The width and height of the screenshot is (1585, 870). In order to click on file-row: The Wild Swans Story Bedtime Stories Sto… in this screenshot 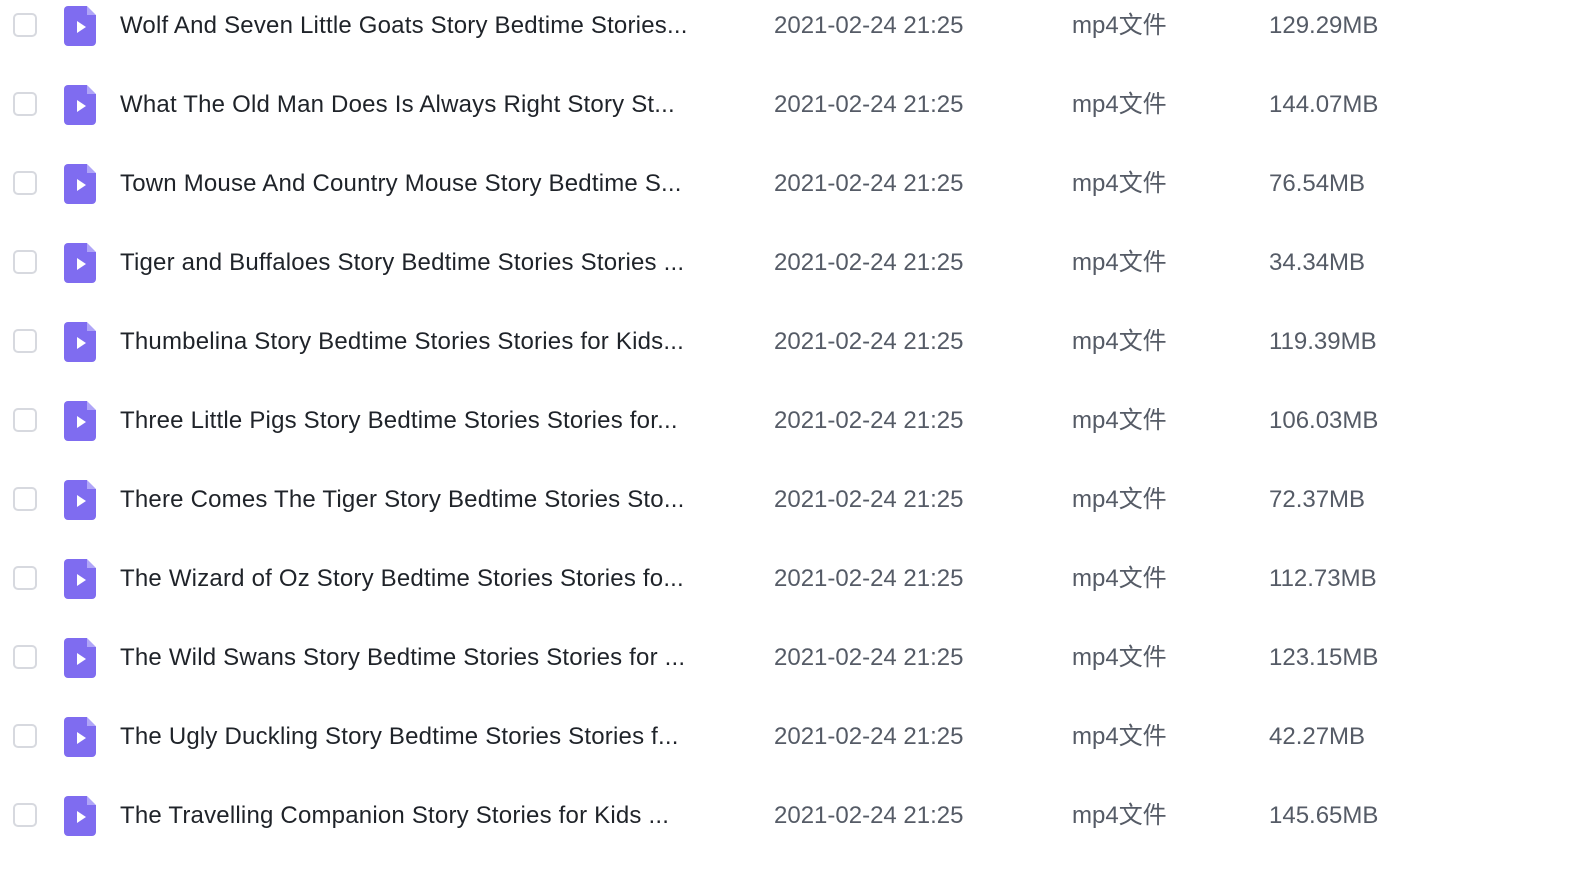, I will do `click(792, 672)`.